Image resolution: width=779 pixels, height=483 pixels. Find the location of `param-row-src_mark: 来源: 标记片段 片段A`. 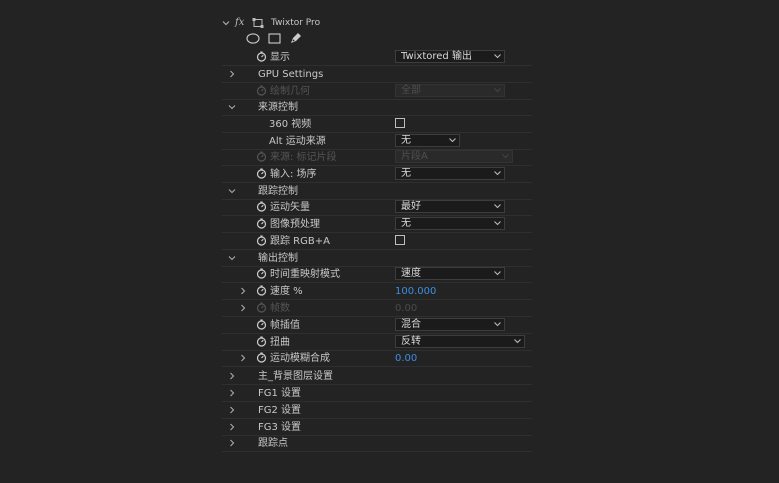

param-row-src_mark: 来源: 标记片段 片段A is located at coordinates (377, 157).